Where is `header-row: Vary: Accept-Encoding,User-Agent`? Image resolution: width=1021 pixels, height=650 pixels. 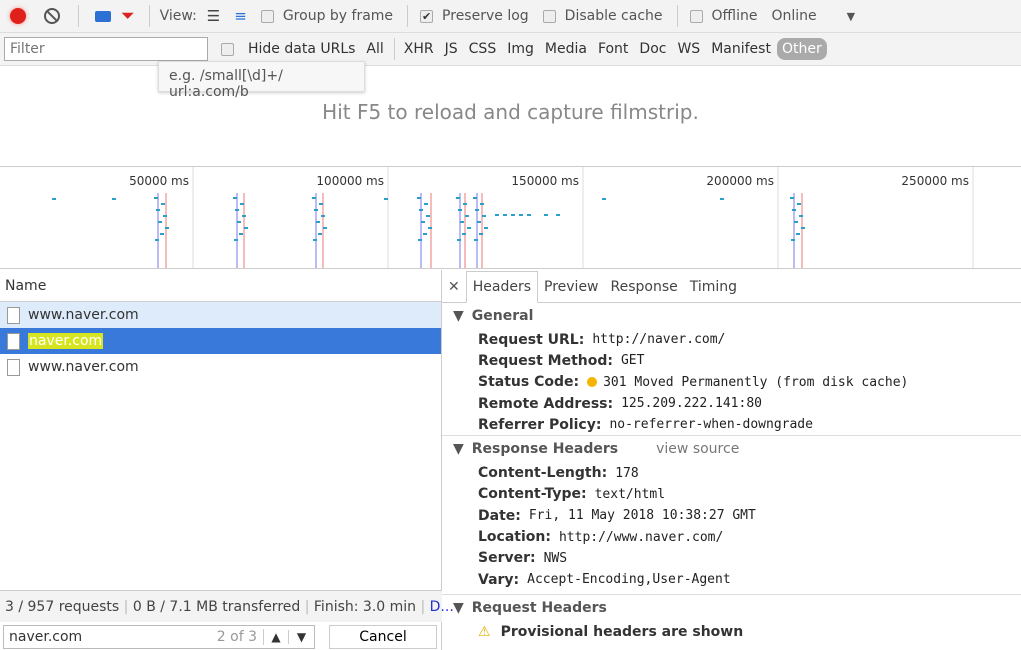
header-row: Vary: Accept-Encoding,User-Agent is located at coordinates (731, 579).